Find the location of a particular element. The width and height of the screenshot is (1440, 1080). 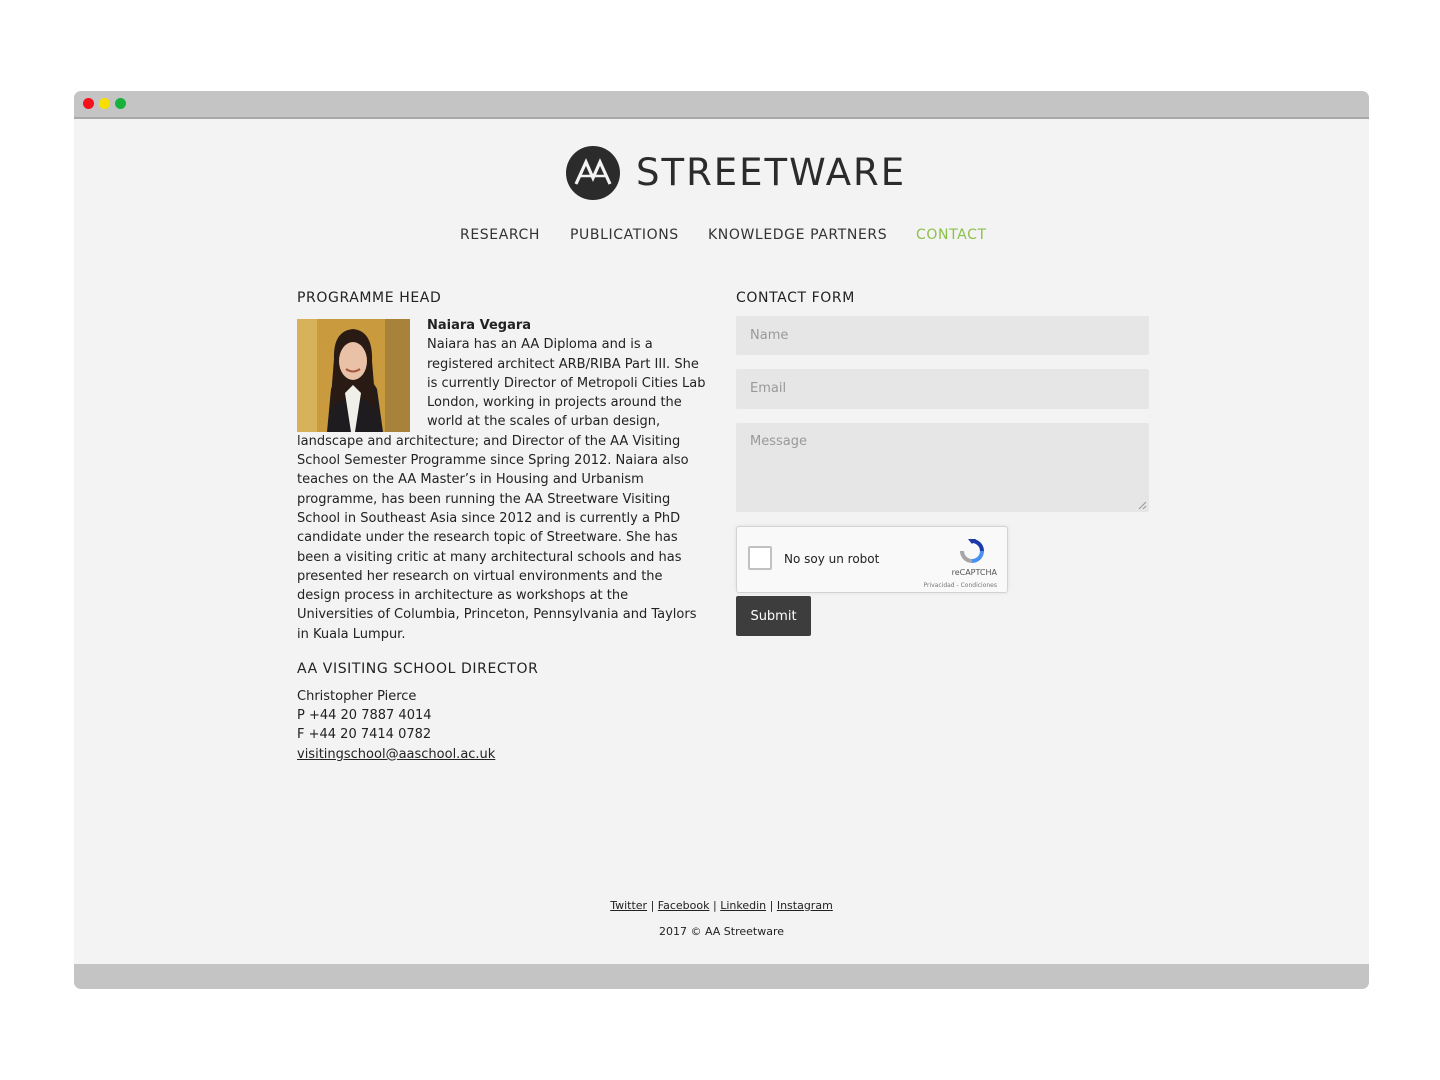

nav-item-contact: CONTACT is located at coordinates (951, 235).